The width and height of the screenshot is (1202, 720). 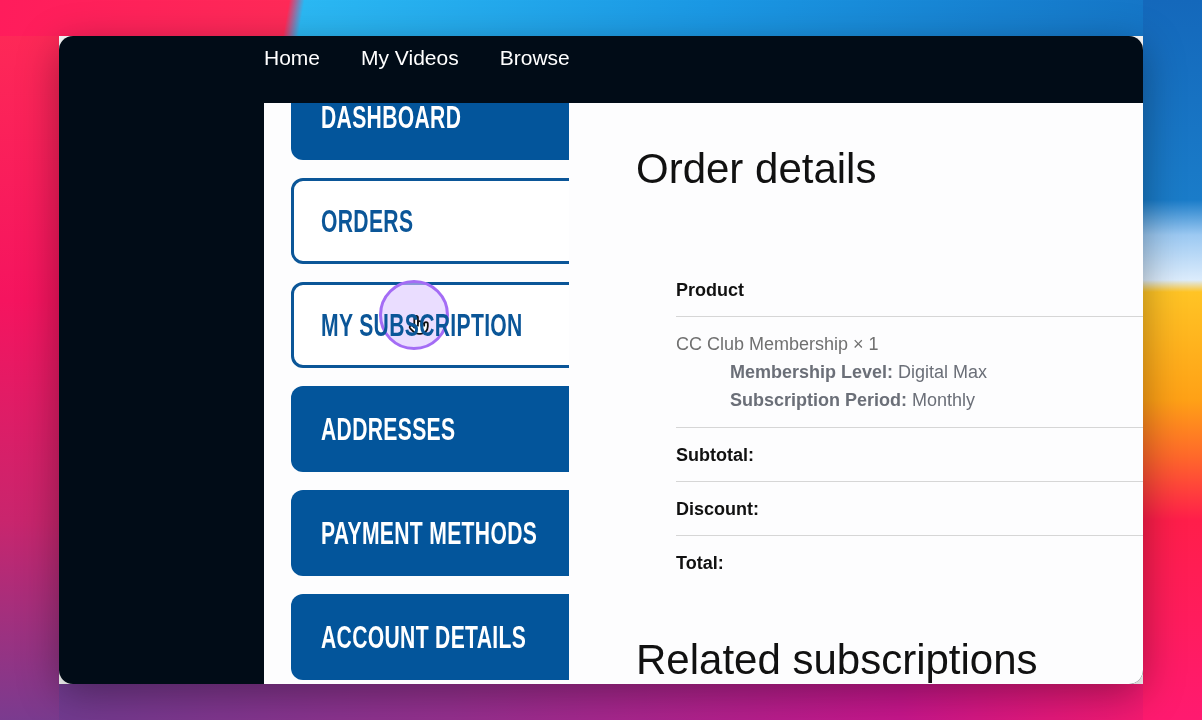 What do you see at coordinates (853, 400) in the screenshot?
I see `product-meta: Subscription Period: Monthly` at bounding box center [853, 400].